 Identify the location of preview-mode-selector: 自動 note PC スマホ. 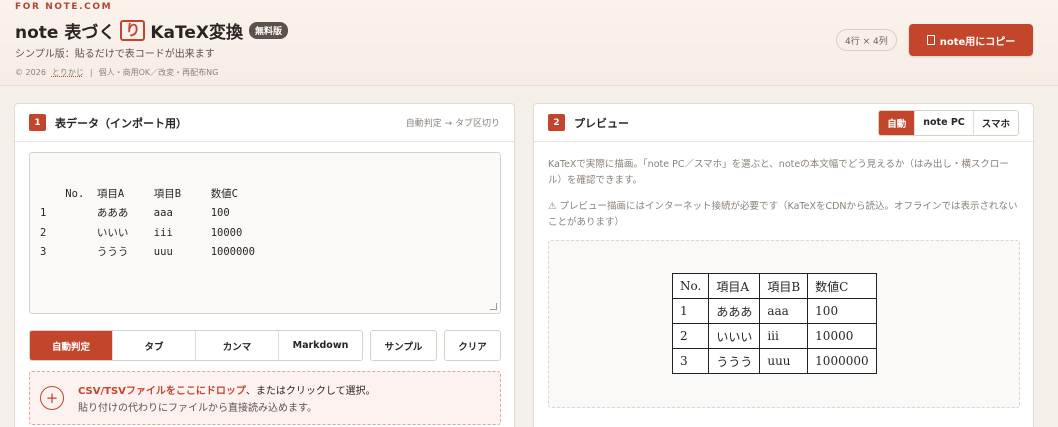
(948, 122).